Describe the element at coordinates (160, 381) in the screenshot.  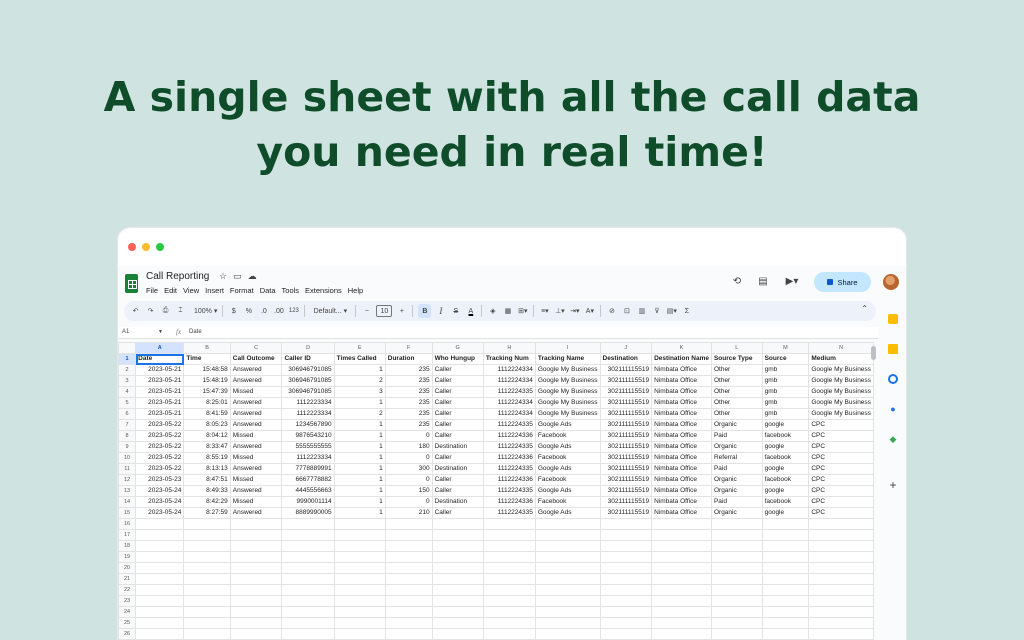
I see `cell: 2023-05-21` at that location.